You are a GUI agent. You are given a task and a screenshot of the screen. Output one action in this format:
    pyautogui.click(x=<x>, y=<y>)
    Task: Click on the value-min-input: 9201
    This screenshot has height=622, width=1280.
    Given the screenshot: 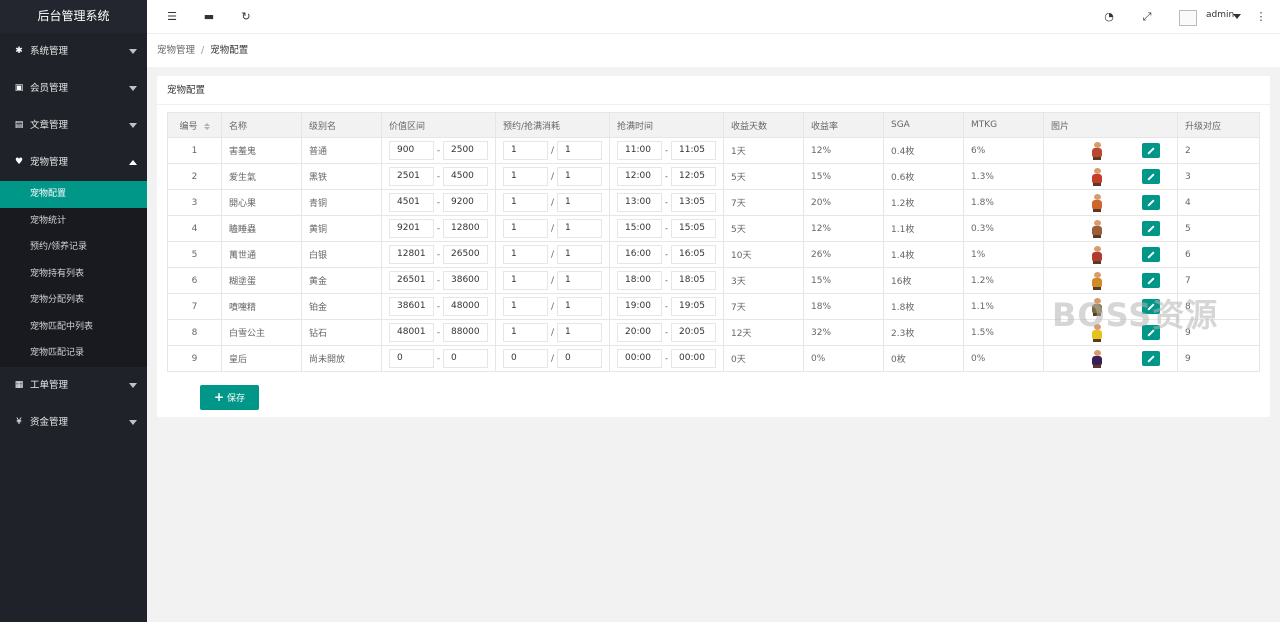 What is the action you would take?
    pyautogui.click(x=411, y=228)
    